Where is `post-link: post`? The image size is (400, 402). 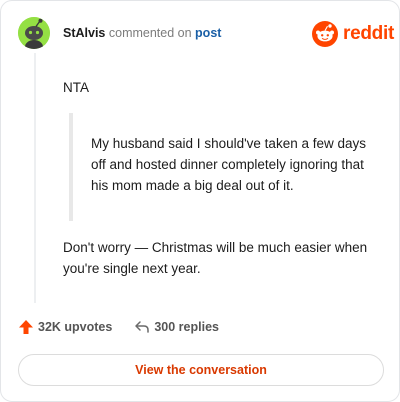 post-link: post is located at coordinates (208, 33).